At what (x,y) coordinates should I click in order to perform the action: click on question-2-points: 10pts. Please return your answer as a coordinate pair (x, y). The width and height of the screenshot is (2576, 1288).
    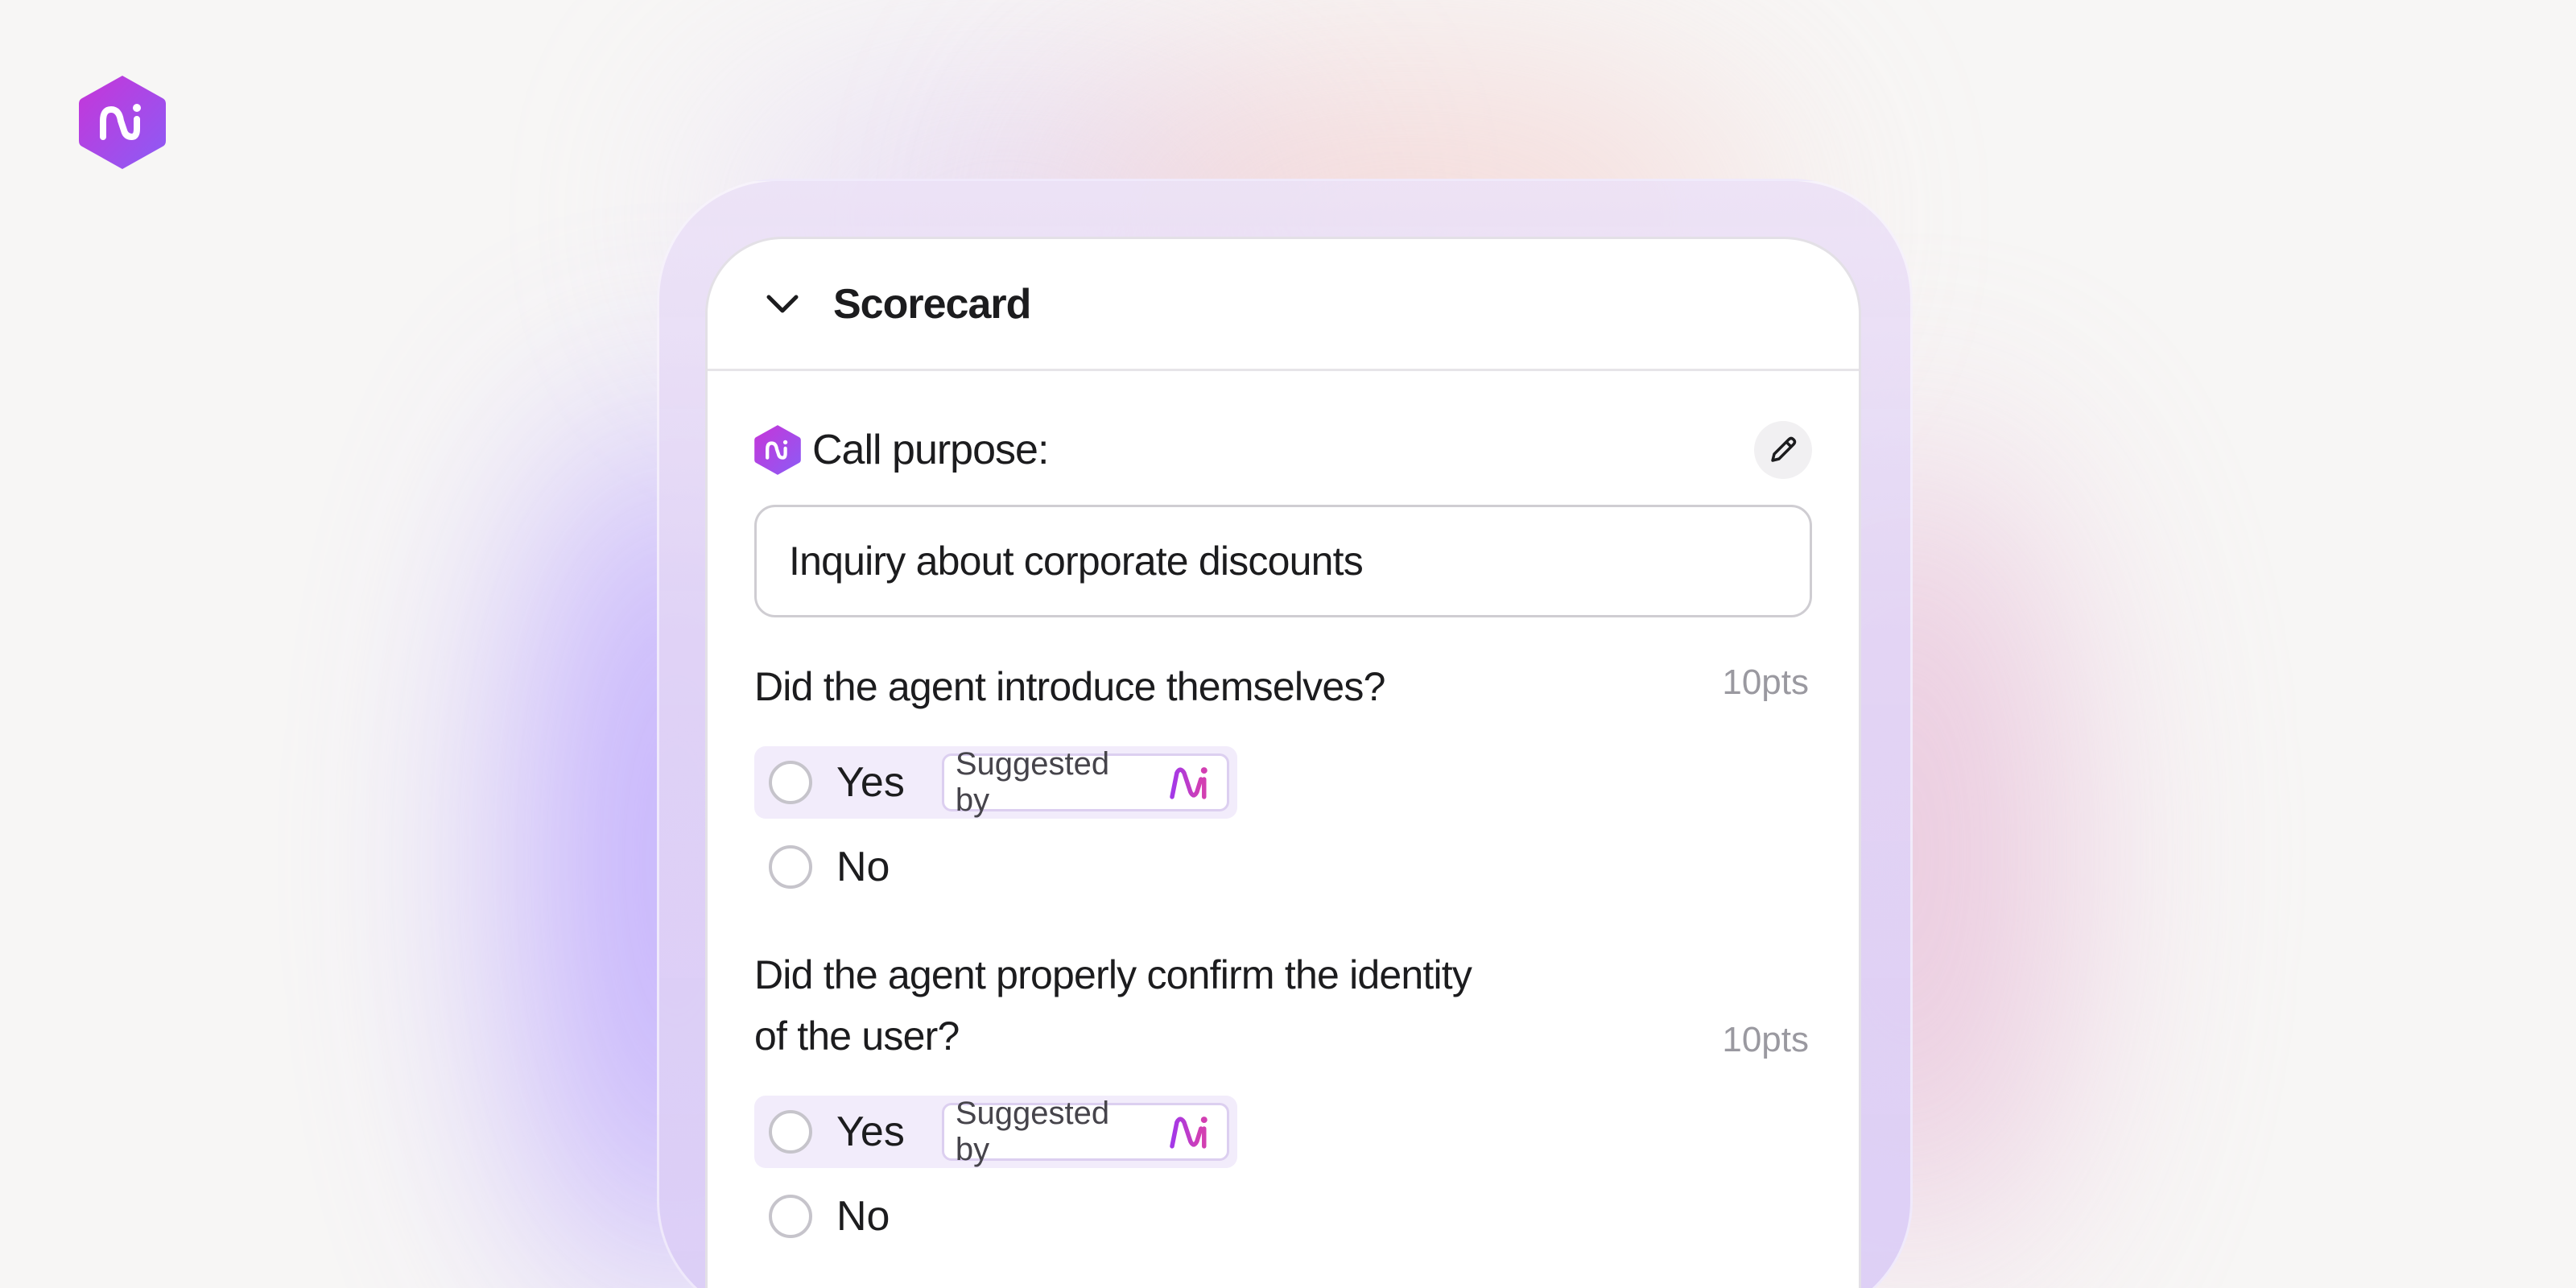
    Looking at the image, I should click on (1766, 1039).